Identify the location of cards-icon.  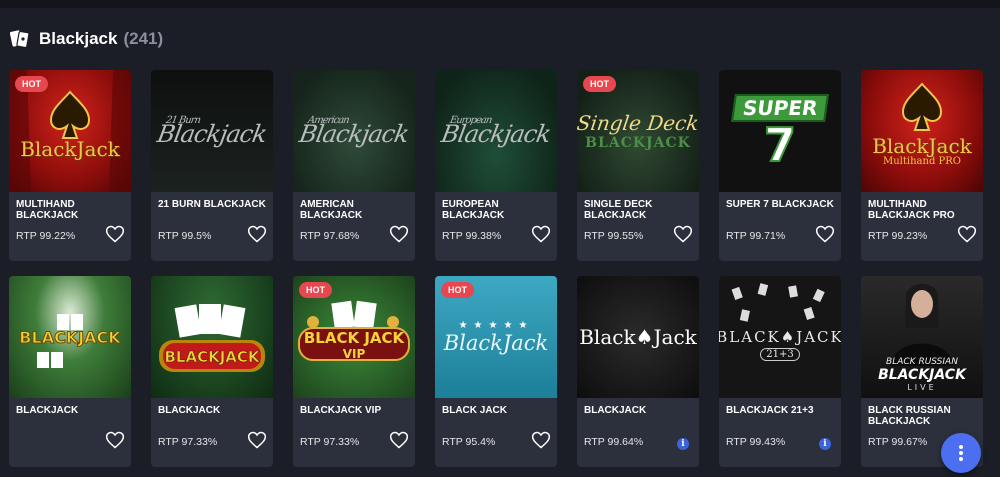
(19, 39).